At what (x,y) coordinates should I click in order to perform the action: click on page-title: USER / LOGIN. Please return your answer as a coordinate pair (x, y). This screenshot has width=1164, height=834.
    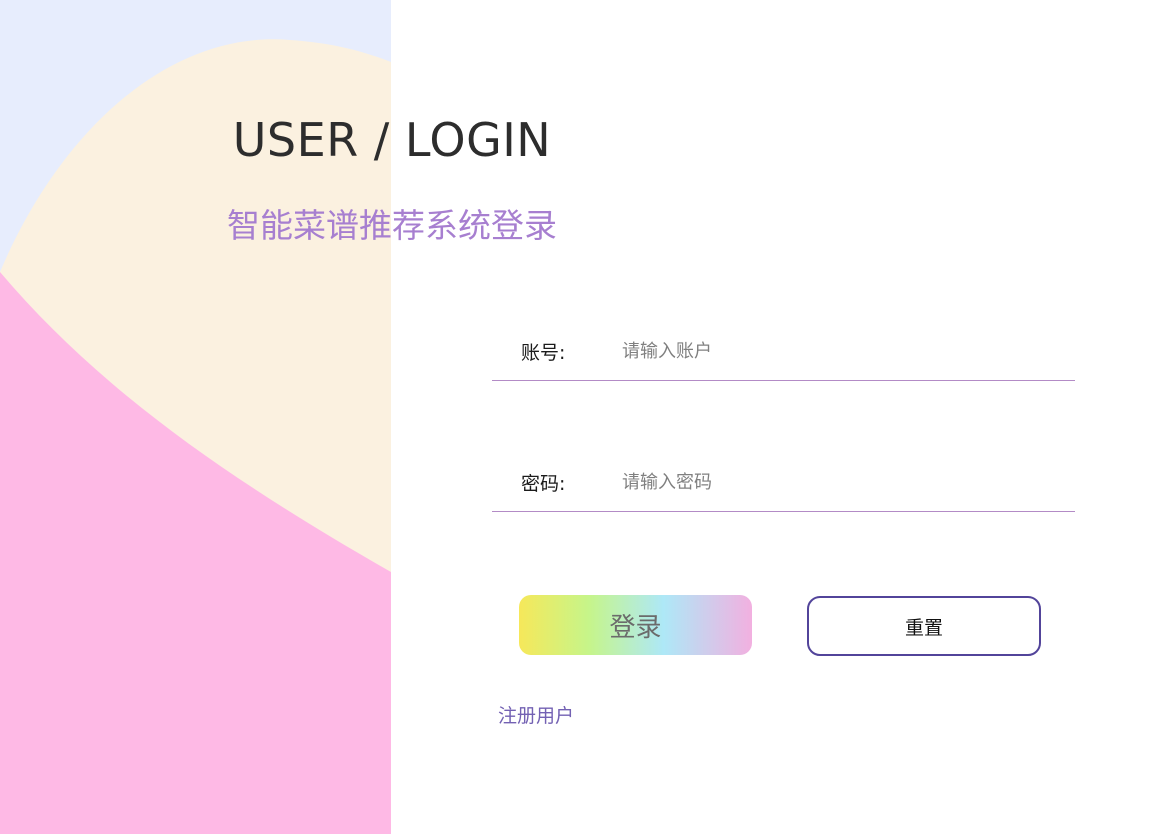
    Looking at the image, I should click on (392, 140).